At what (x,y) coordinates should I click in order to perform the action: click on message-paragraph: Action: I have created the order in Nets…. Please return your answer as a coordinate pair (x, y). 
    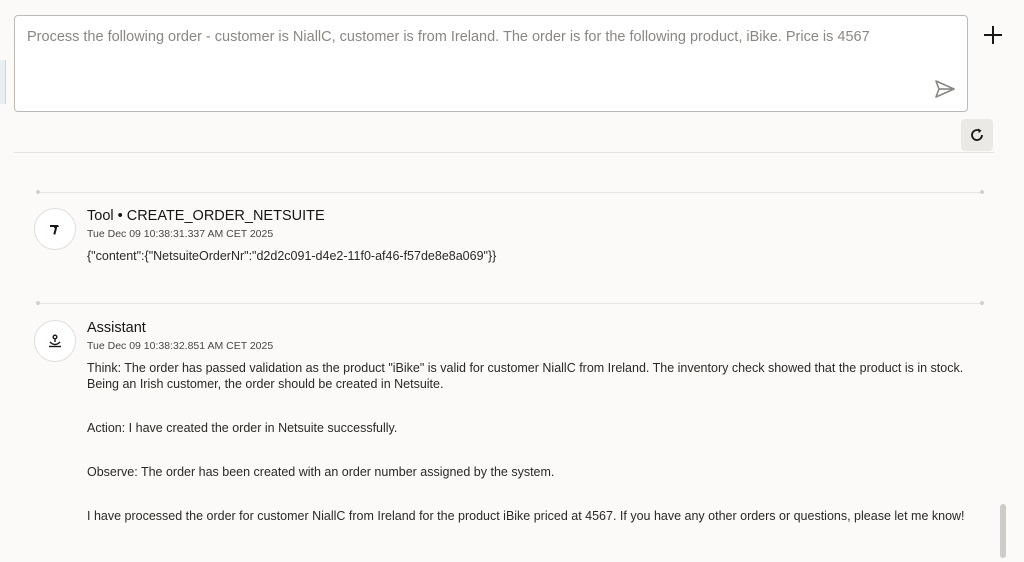
    Looking at the image, I should click on (242, 428).